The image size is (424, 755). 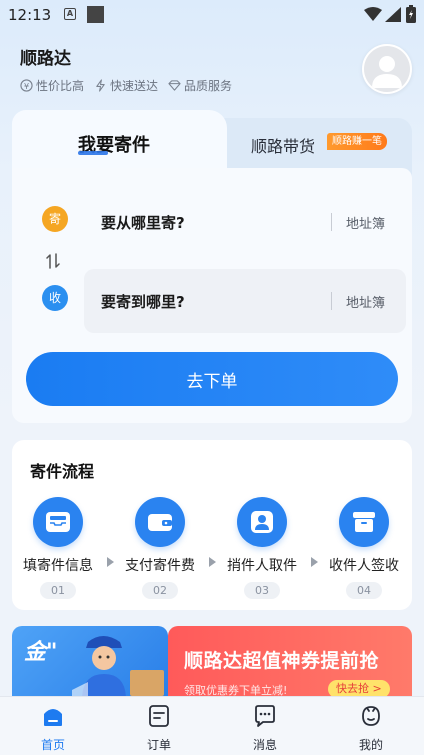 I want to click on feature-label: 性价比高, so click(x=60, y=86).